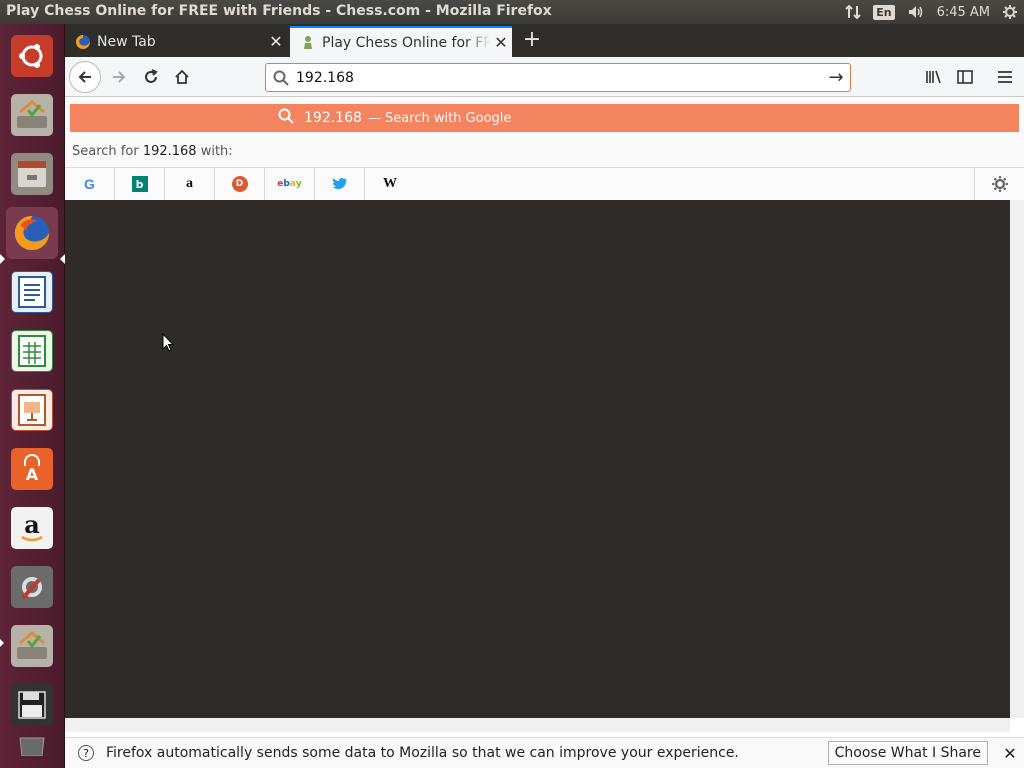 Image resolution: width=1024 pixels, height=768 pixels. I want to click on chess-pawn-icon, so click(308, 43).